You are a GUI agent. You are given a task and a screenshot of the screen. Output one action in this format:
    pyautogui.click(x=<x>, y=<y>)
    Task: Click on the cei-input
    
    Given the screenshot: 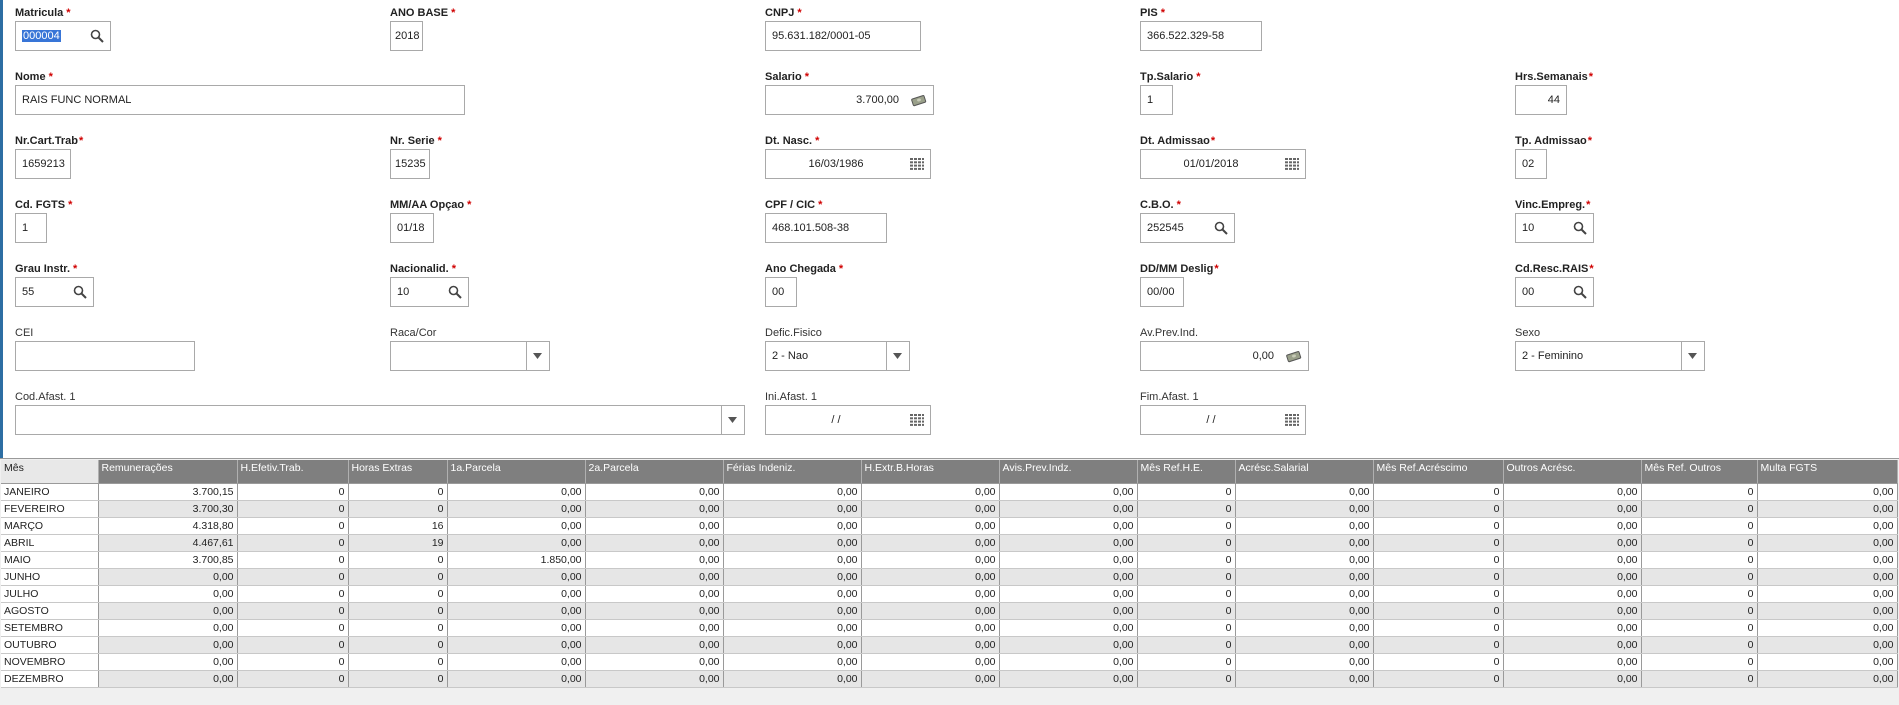 What is the action you would take?
    pyautogui.click(x=105, y=356)
    